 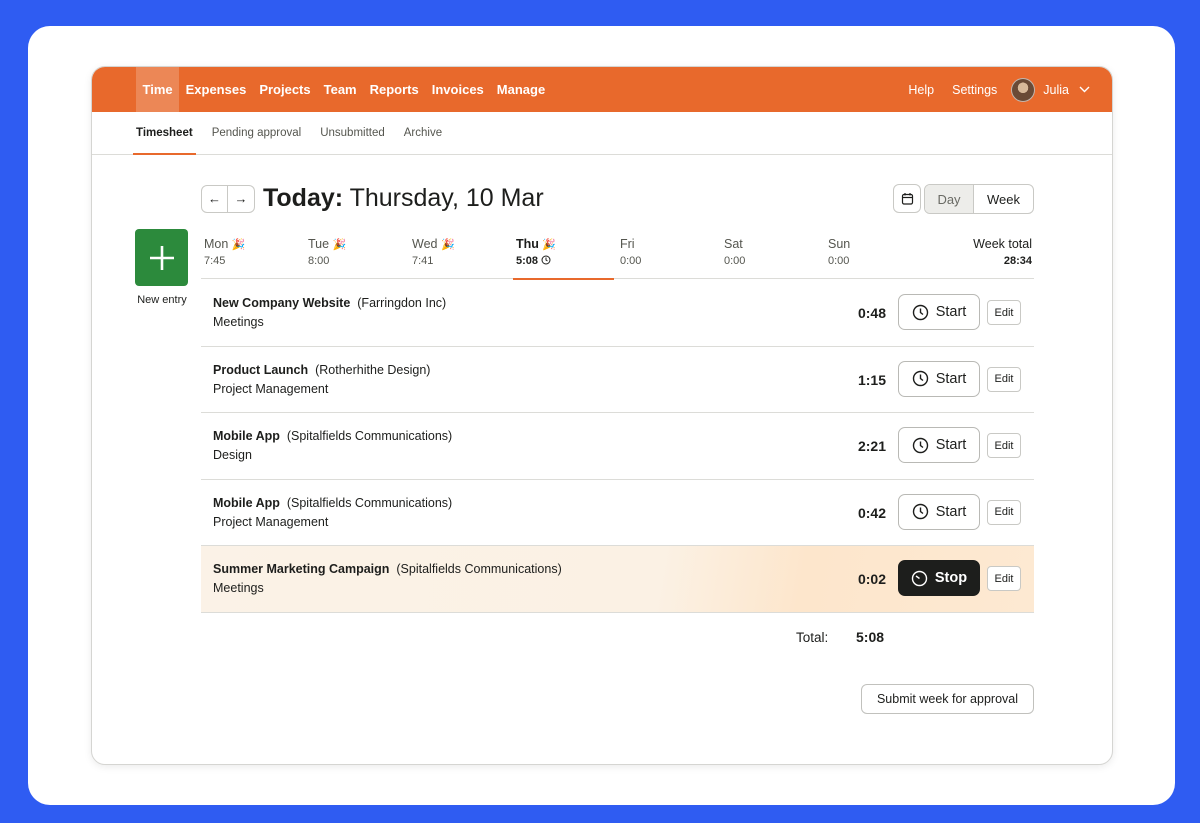 I want to click on page-title: Today: Thursday, 10 Mar, so click(x=403, y=198).